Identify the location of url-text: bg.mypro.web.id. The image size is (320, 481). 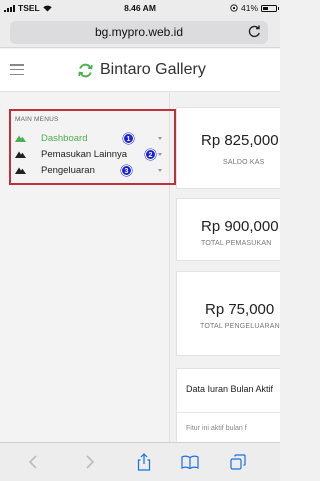
(139, 32).